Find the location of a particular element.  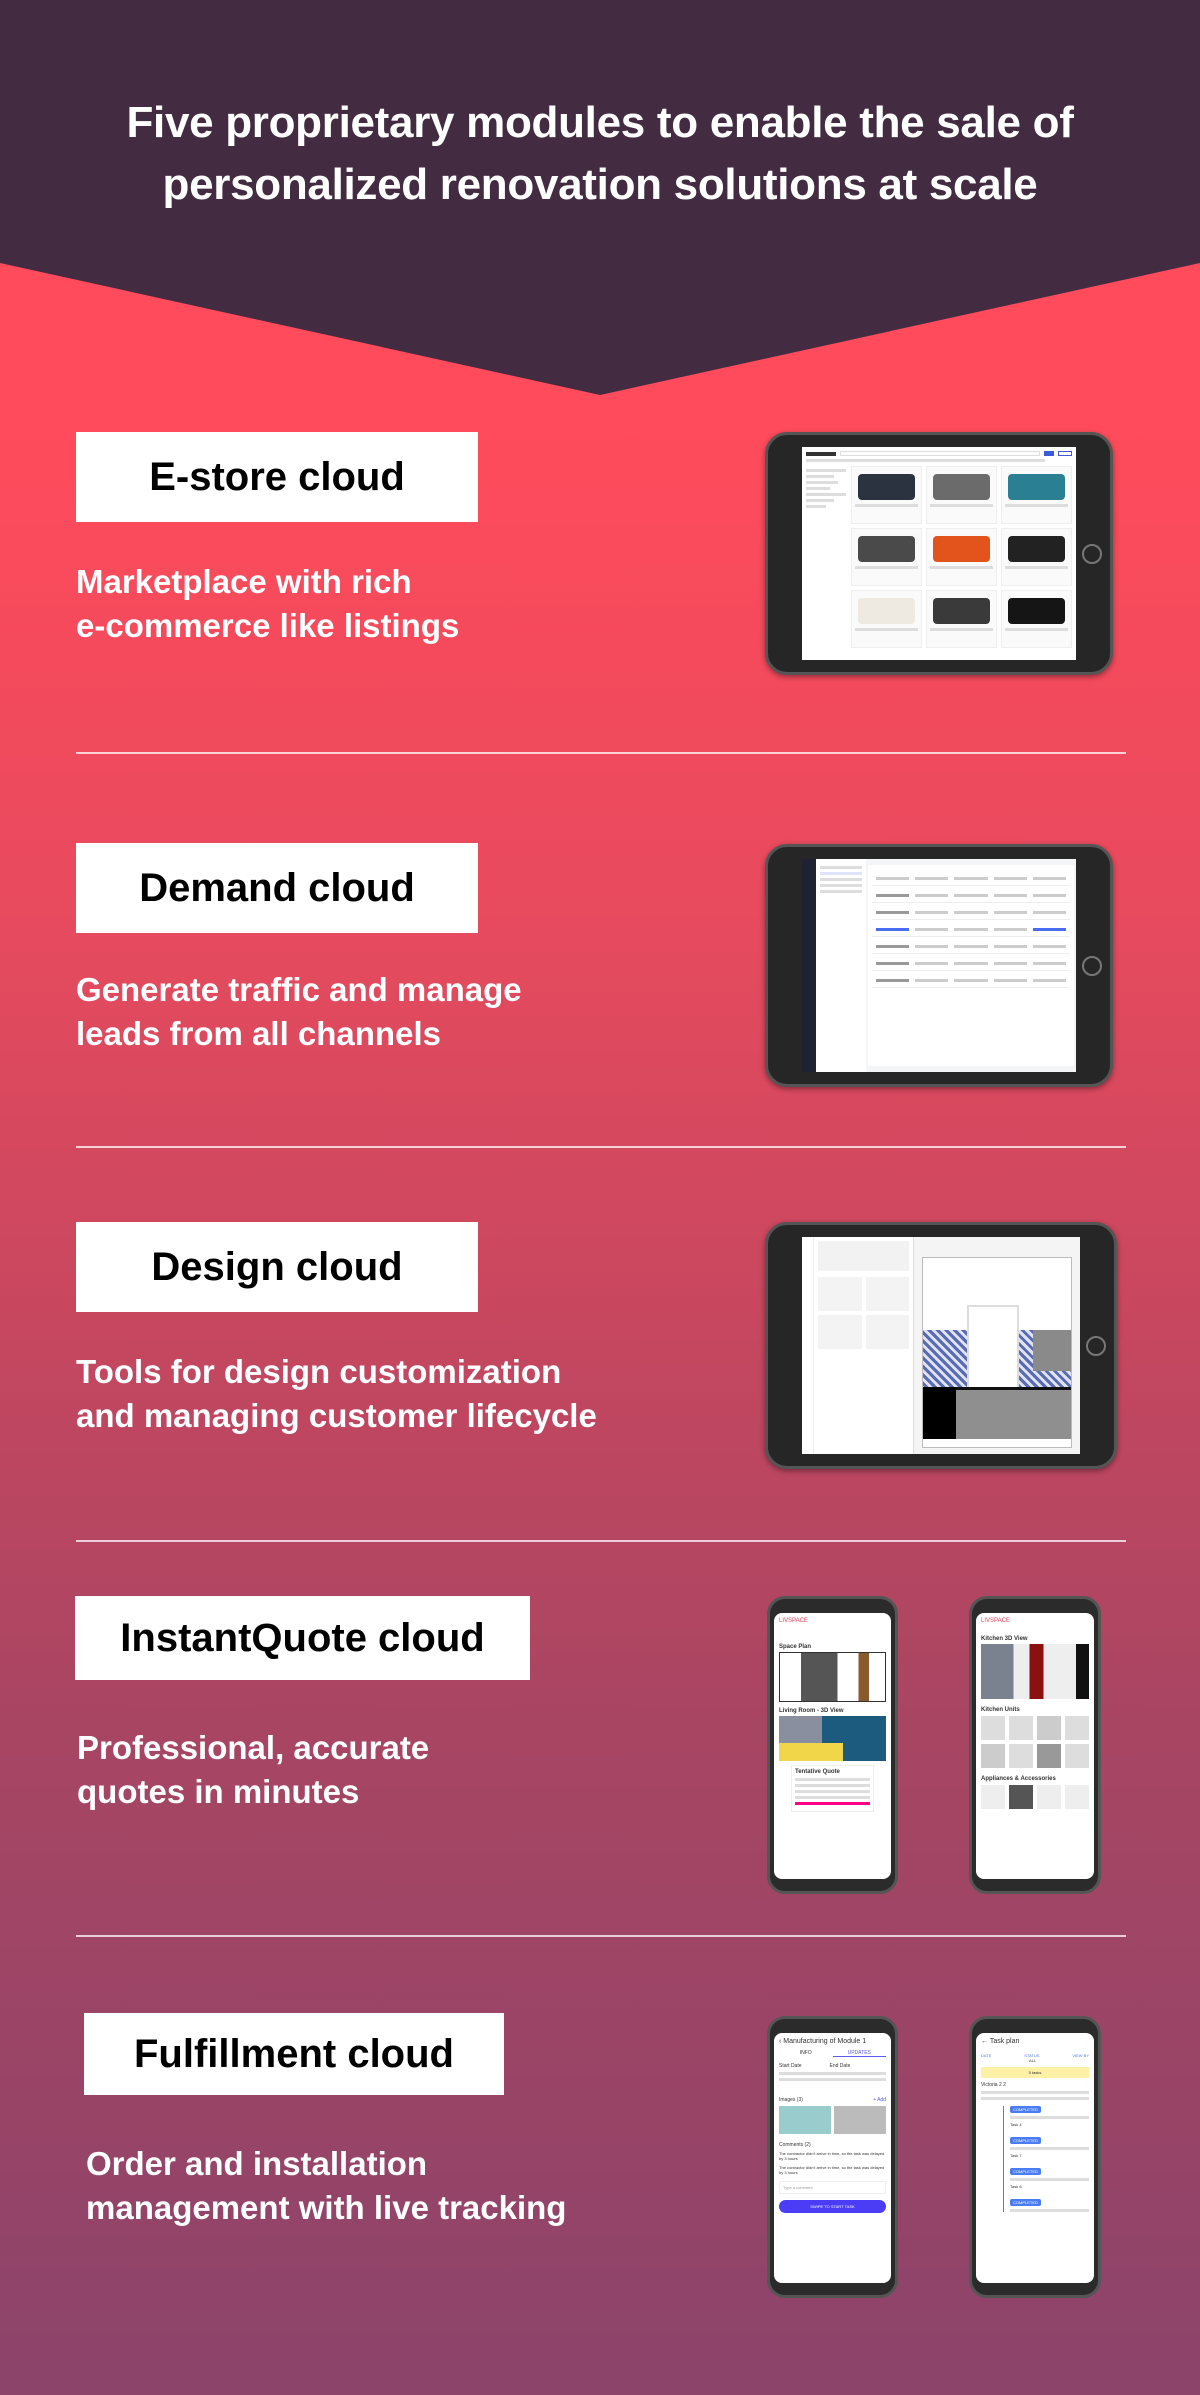

product-grid is located at coordinates (961, 557).